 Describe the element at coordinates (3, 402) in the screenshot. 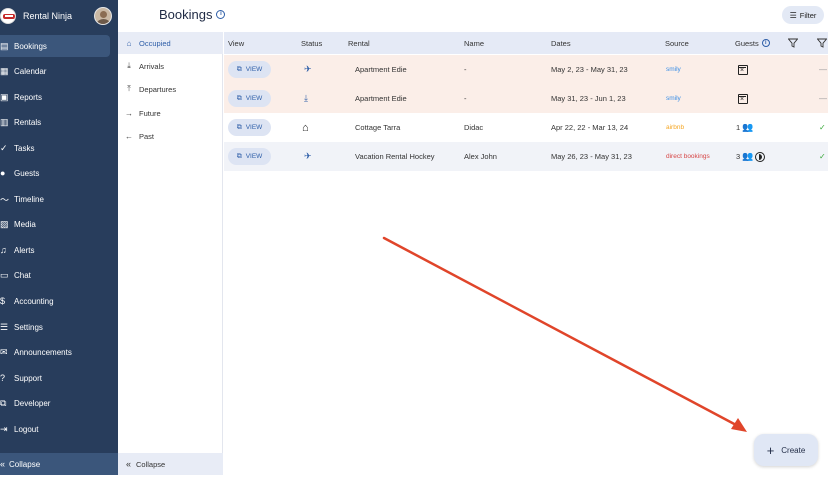

I see `developer-icon: ⧉` at that location.